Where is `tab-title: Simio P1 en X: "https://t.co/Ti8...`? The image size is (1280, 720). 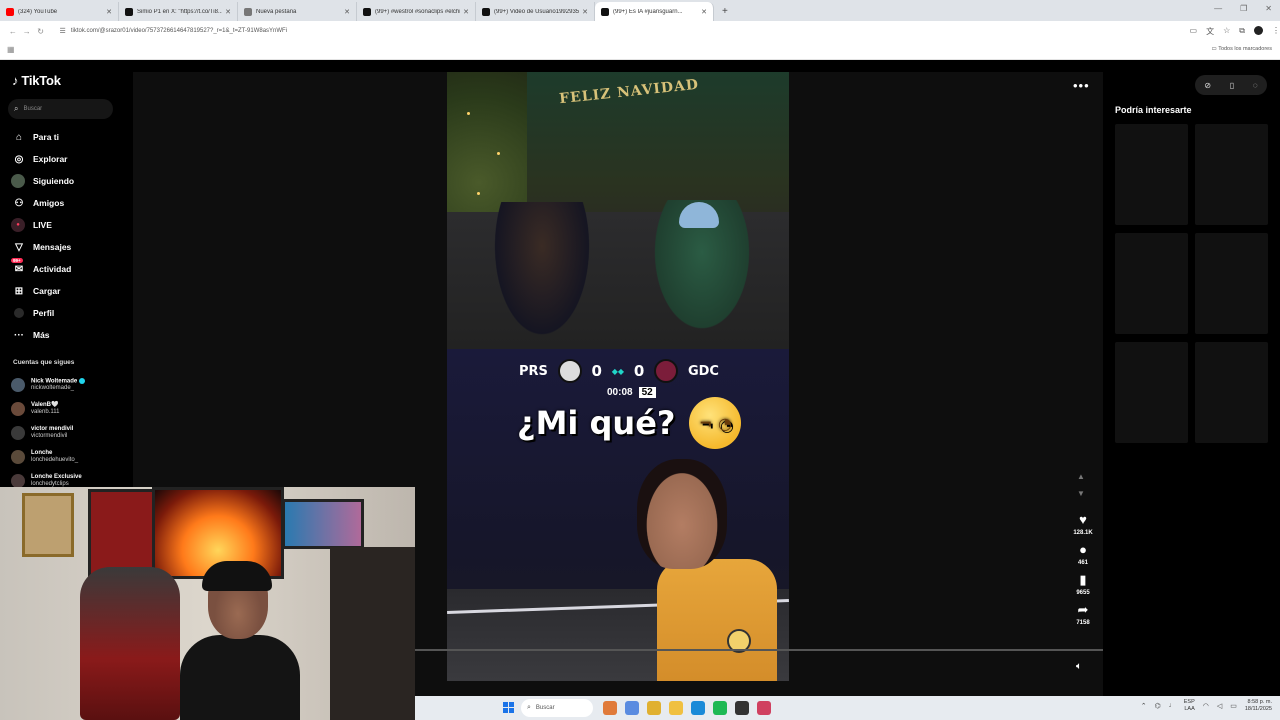
tab-title: Simio P1 en X: "https://t.co/Ti8... is located at coordinates (180, 11).